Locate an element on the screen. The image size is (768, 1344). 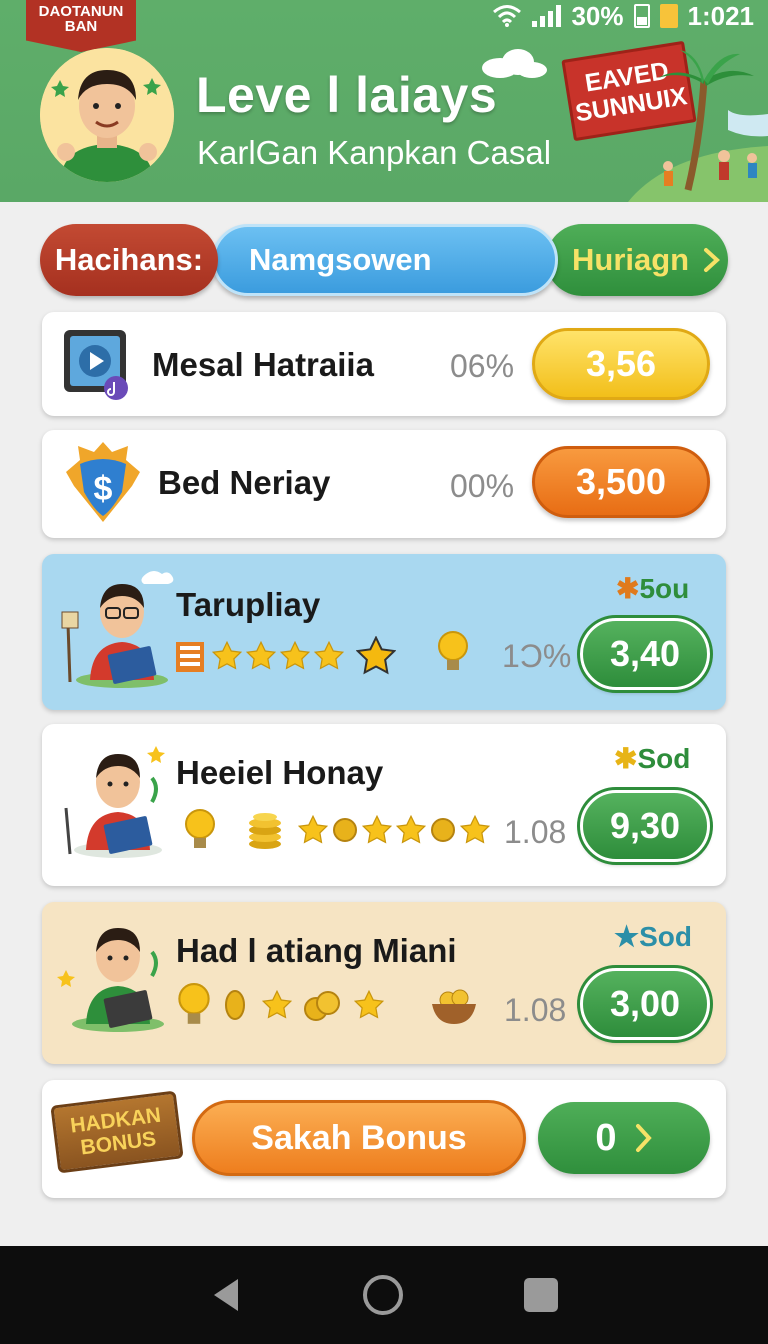
row-title: Had l atiang Miani is located at coordinates (316, 950).